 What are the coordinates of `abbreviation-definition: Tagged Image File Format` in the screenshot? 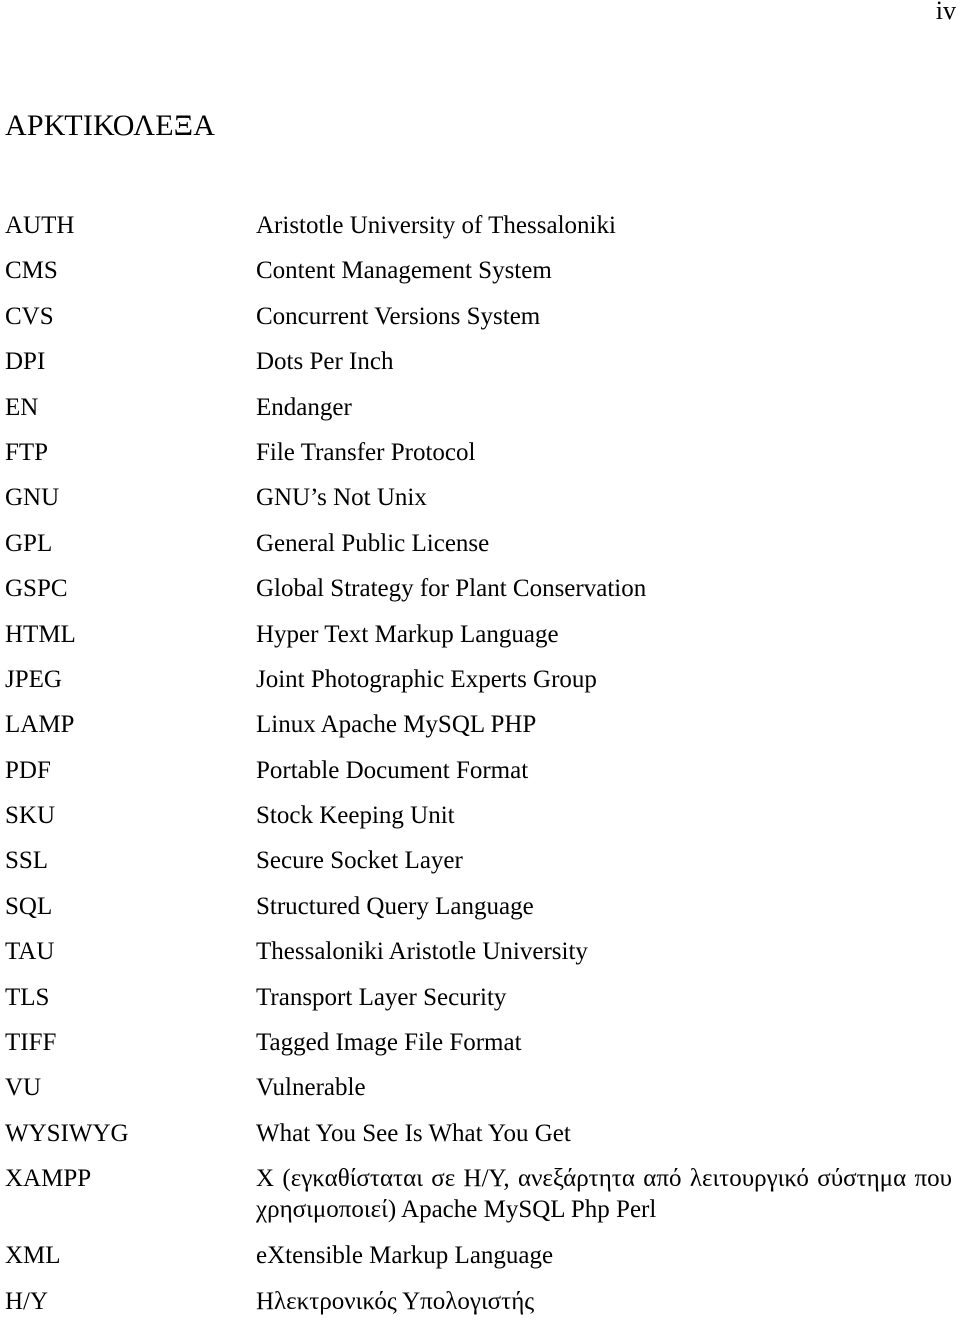 It's located at (389, 1043).